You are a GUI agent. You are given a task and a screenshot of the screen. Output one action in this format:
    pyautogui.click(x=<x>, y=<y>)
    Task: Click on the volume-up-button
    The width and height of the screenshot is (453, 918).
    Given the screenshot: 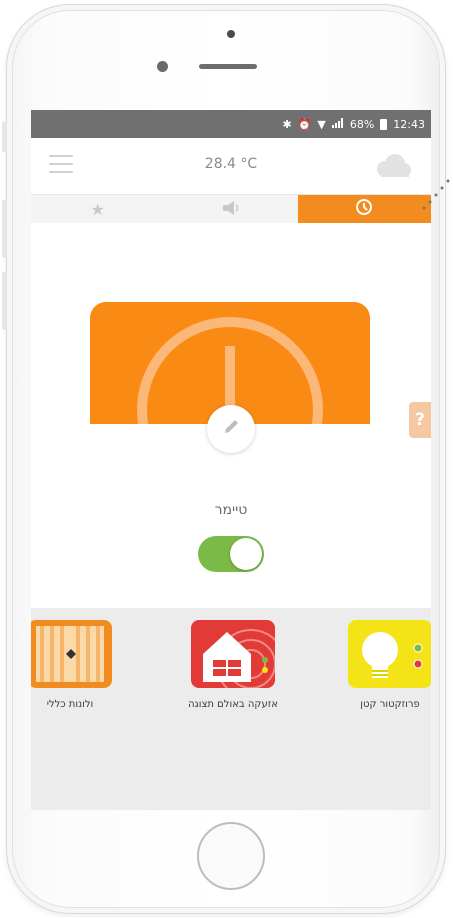 What is the action you would take?
    pyautogui.click(x=4, y=229)
    